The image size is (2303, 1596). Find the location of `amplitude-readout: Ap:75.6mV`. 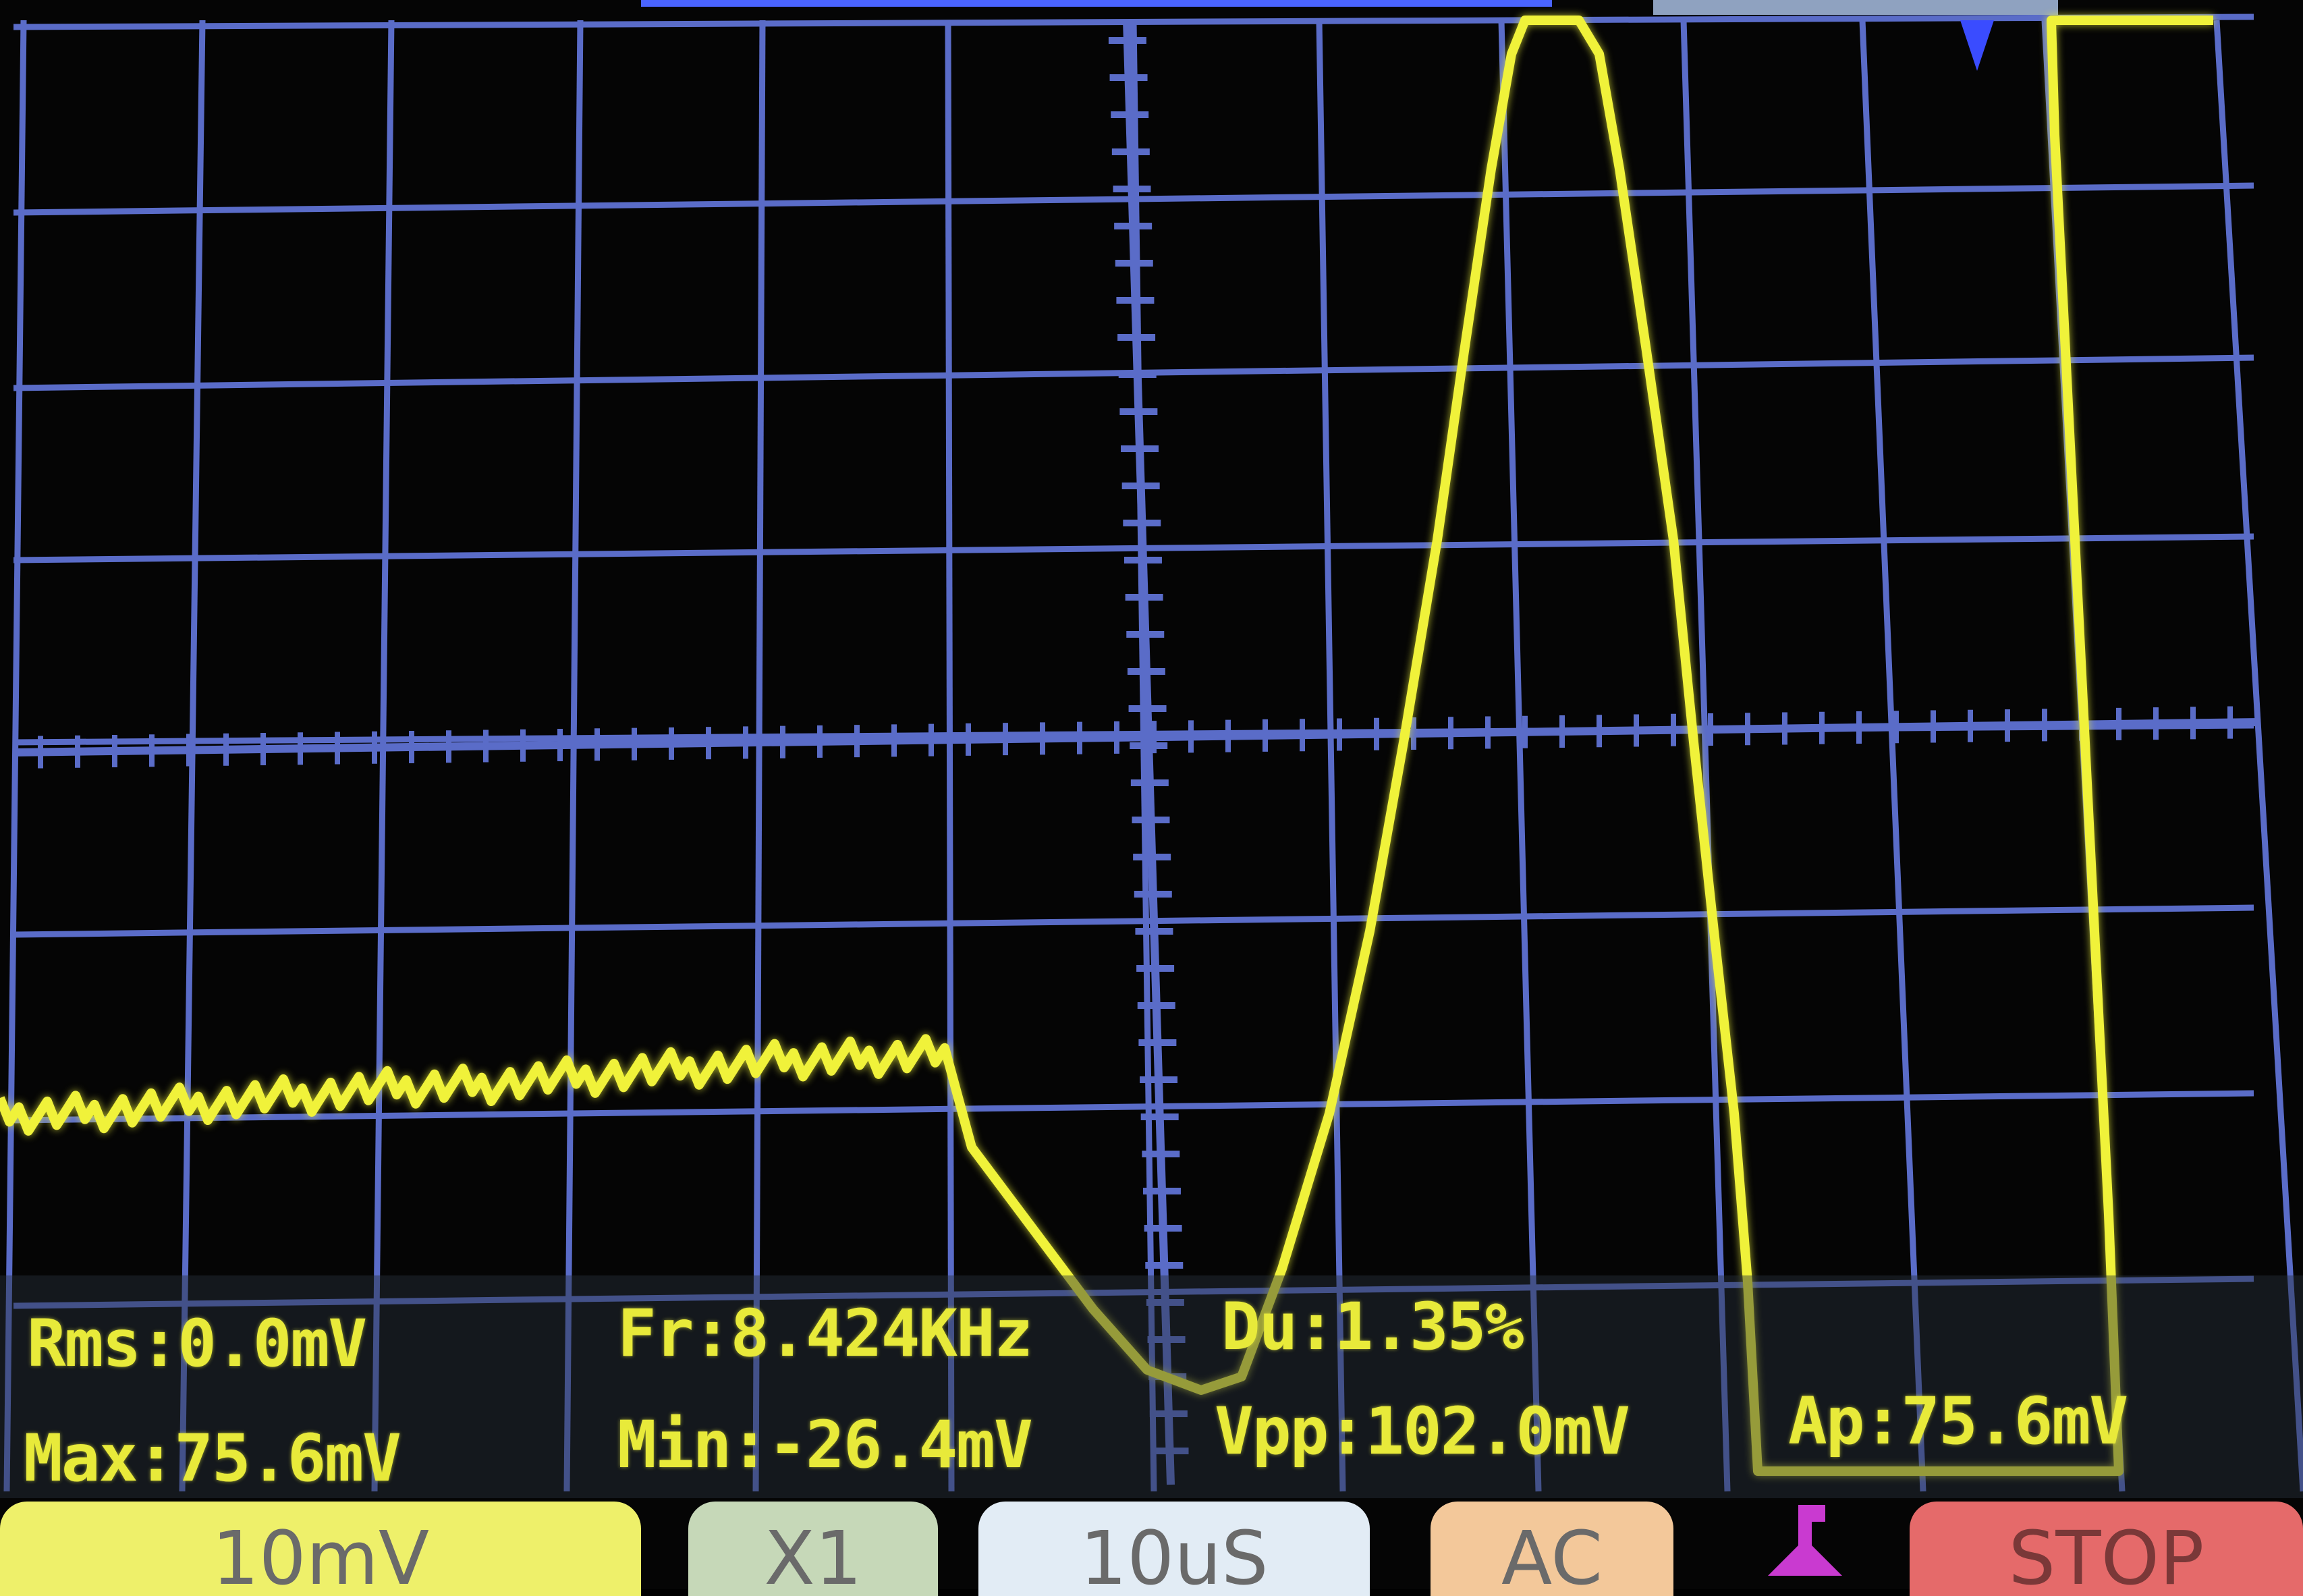

amplitude-readout: Ap:75.6mV is located at coordinates (1958, 1421).